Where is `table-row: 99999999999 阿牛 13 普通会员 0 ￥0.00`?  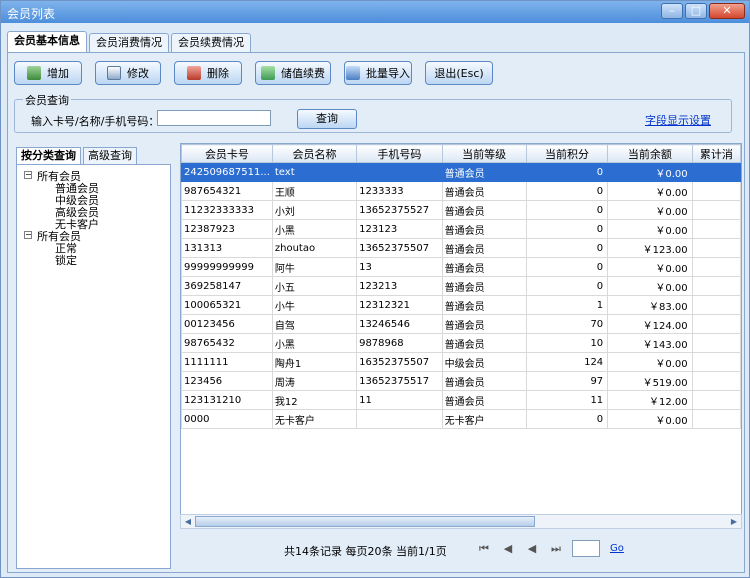 table-row: 99999999999 阿牛 13 普通会员 0 ￥0.00 is located at coordinates (461, 267).